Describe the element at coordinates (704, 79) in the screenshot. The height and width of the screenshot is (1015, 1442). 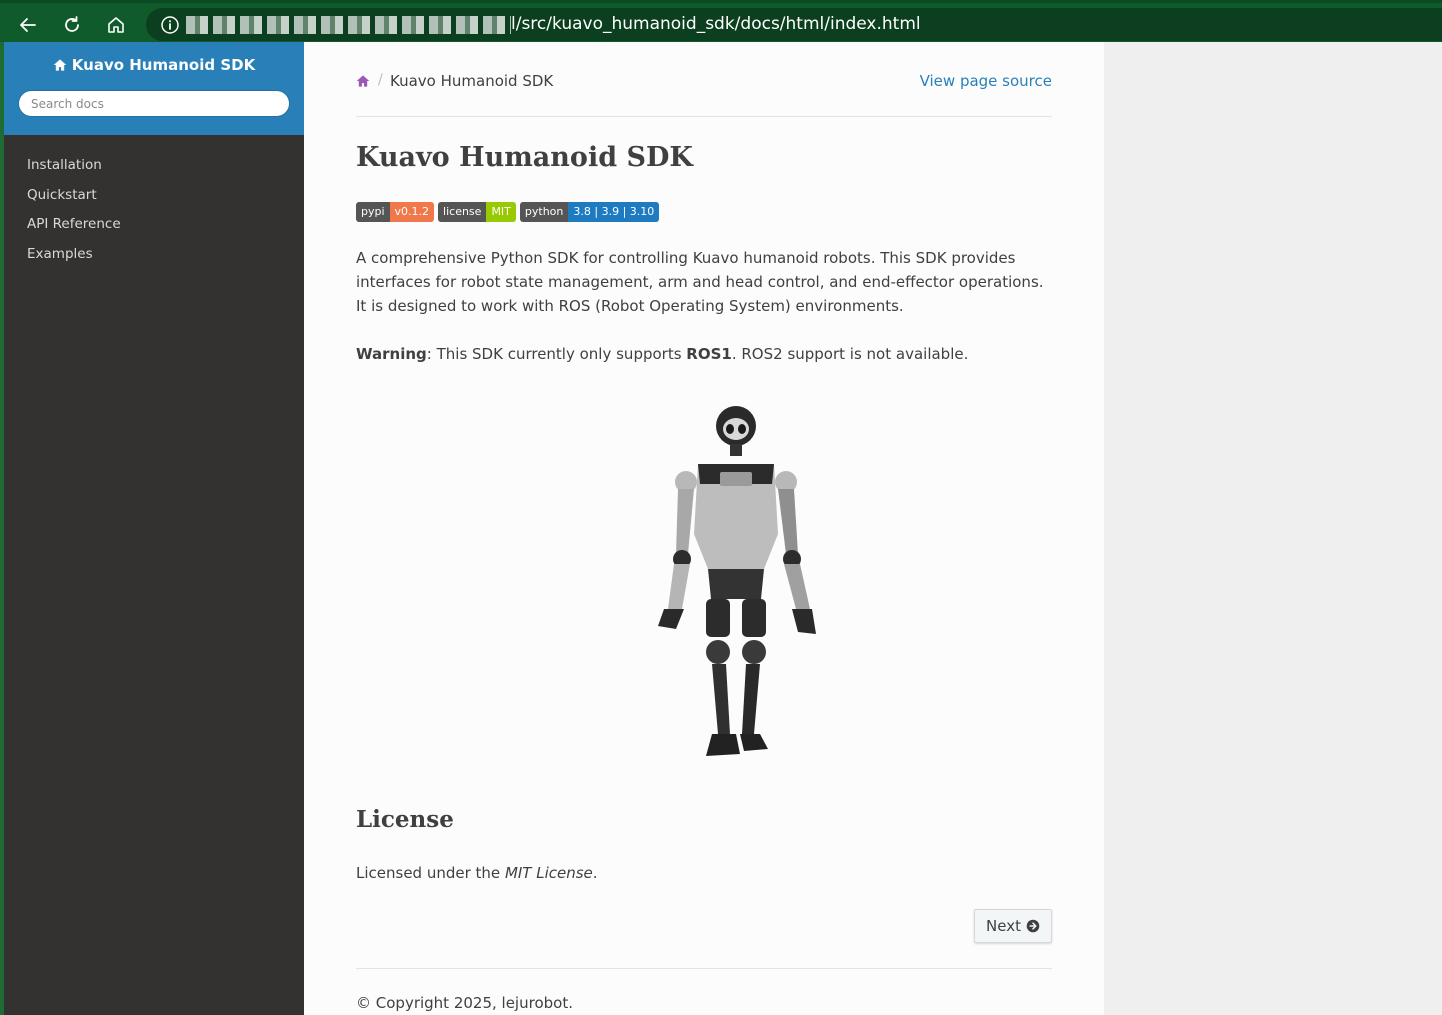
I see `breadcrumb: / Kuavo Humanoid SDK View page source` at that location.